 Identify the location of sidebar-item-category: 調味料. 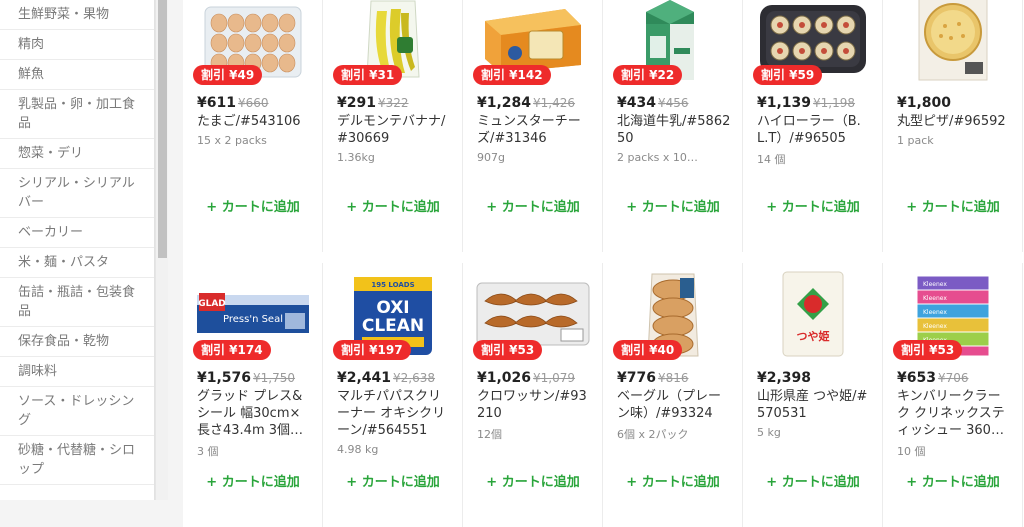
(77, 372).